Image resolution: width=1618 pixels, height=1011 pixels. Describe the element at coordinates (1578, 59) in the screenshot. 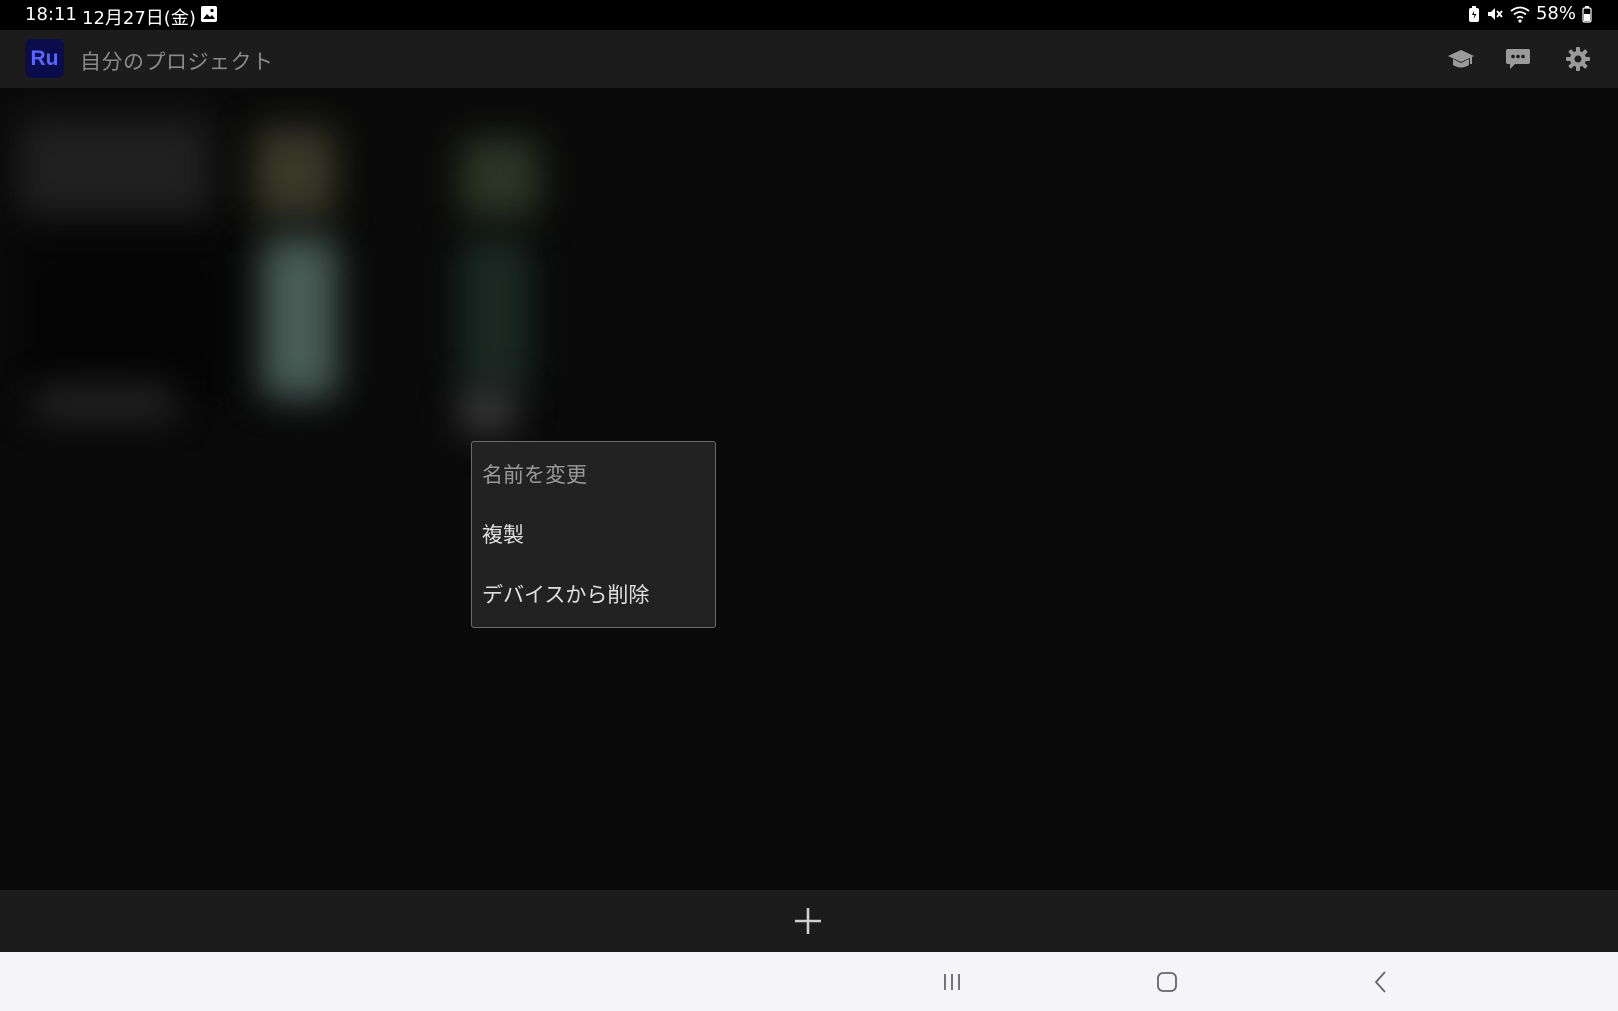

I see `settings-icon` at that location.